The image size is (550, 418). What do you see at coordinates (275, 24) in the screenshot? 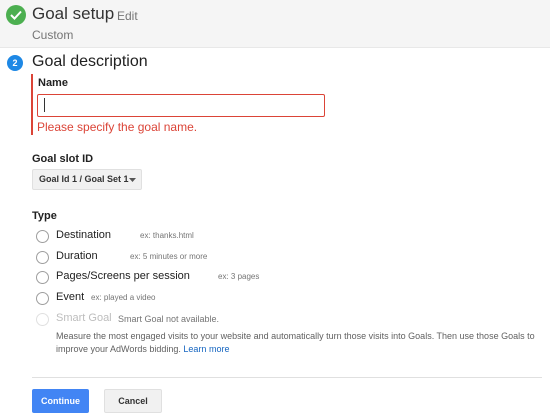
I see `goal-setup-header: Goal setup Edit Custom` at bounding box center [275, 24].